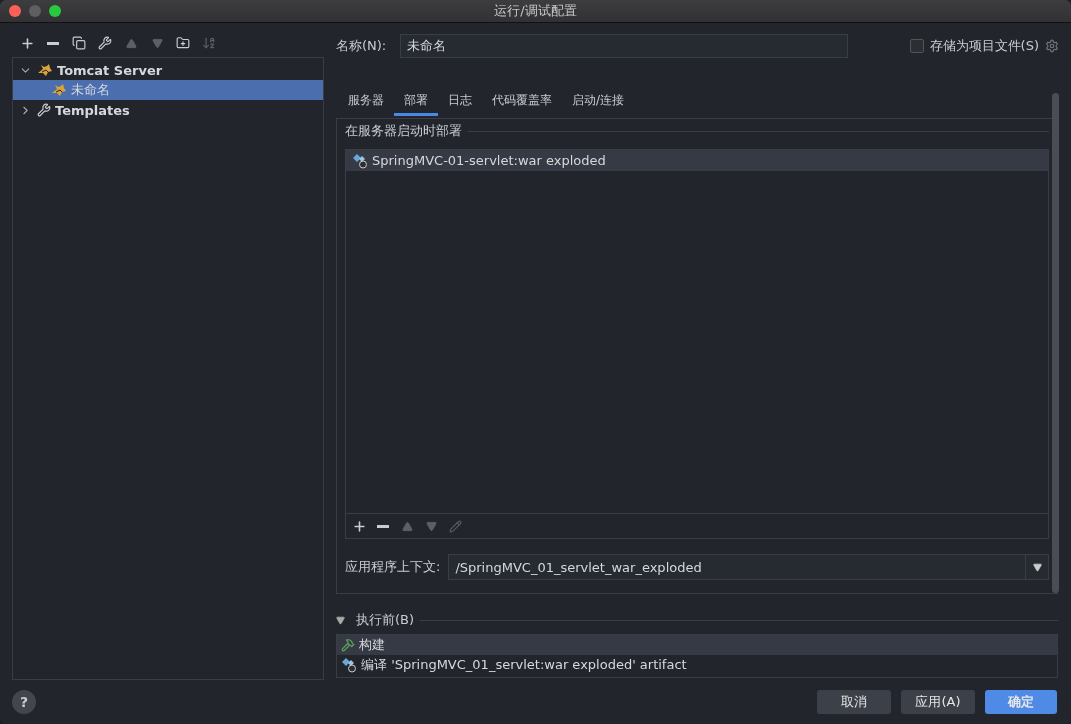 Image resolution: width=1071 pixels, height=724 pixels. What do you see at coordinates (183, 43) in the screenshot?
I see `folder-plus-icon` at bounding box center [183, 43].